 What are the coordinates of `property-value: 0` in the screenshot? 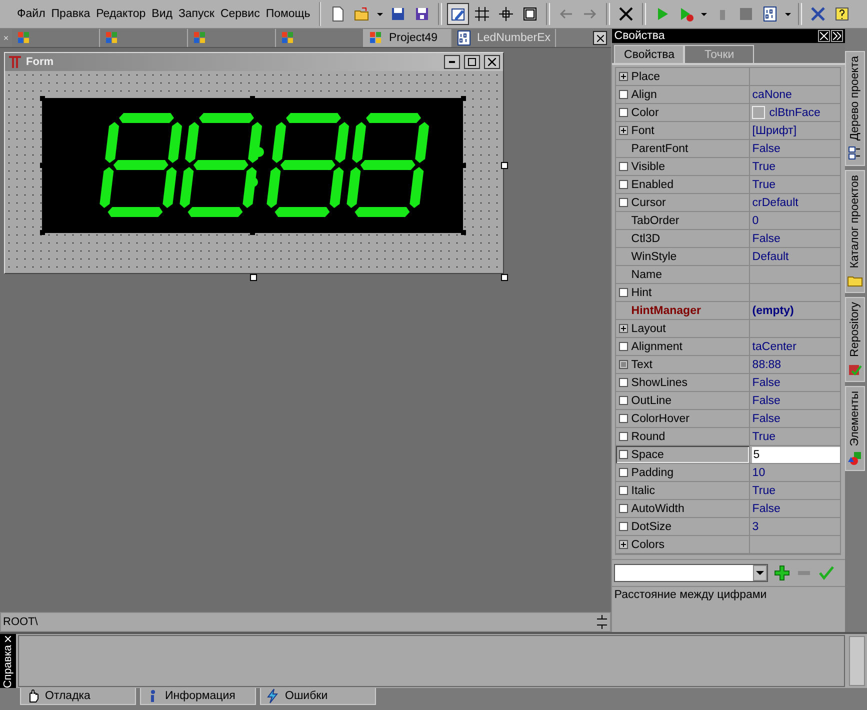 It's located at (755, 220).